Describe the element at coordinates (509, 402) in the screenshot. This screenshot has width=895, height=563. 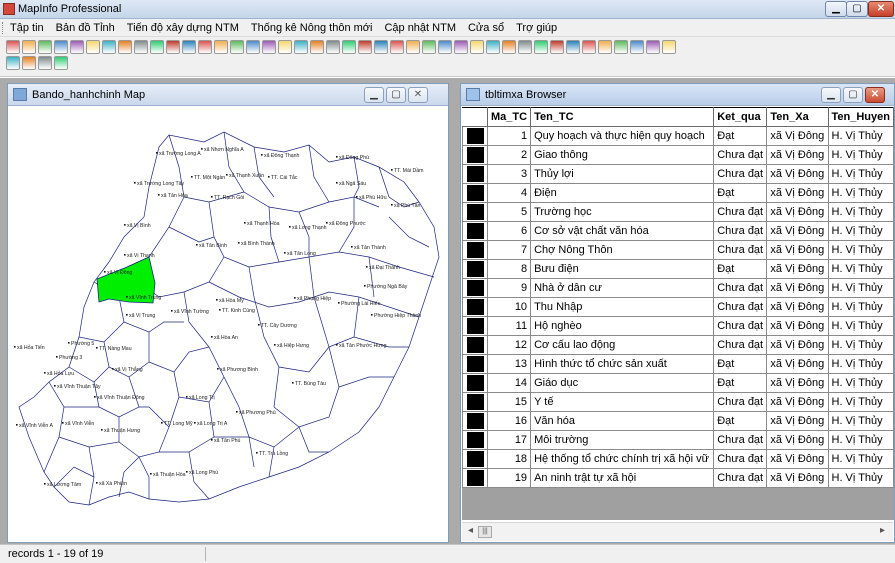
I see `cell-ma-tc: 15` at that location.